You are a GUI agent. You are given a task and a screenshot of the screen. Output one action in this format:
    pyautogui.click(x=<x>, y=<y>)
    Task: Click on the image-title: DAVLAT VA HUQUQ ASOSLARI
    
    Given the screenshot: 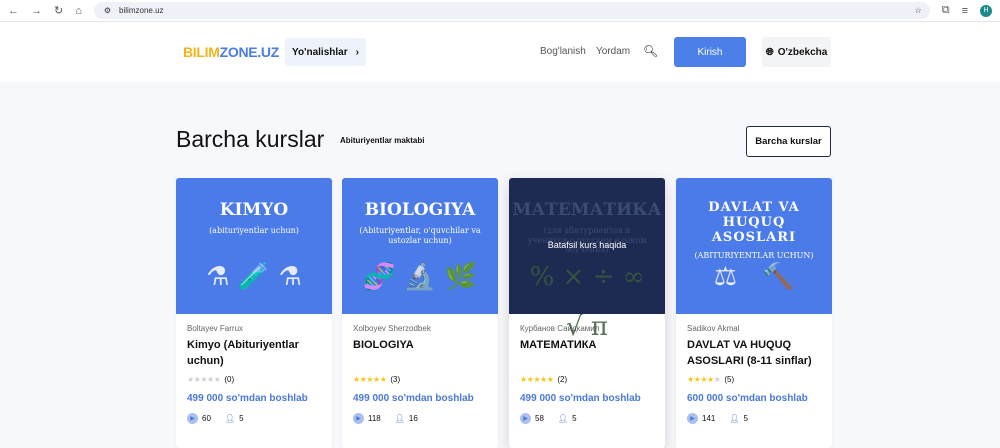 What is the action you would take?
    pyautogui.click(x=754, y=222)
    